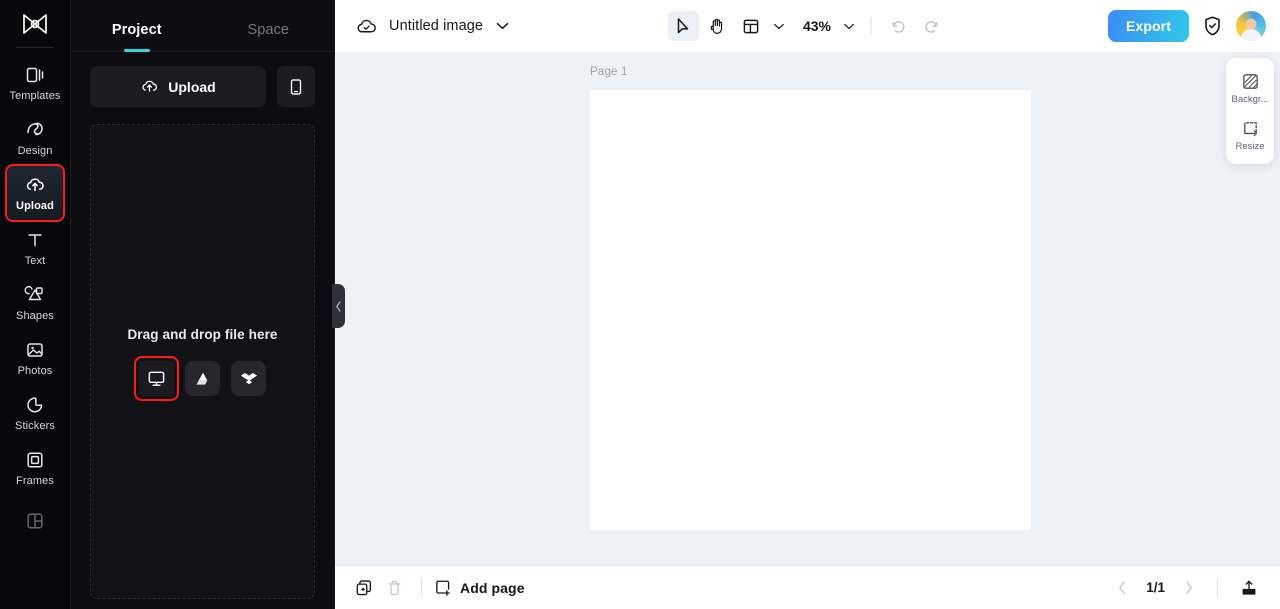  Describe the element at coordinates (1122, 588) in the screenshot. I see `prev-page-button` at that location.